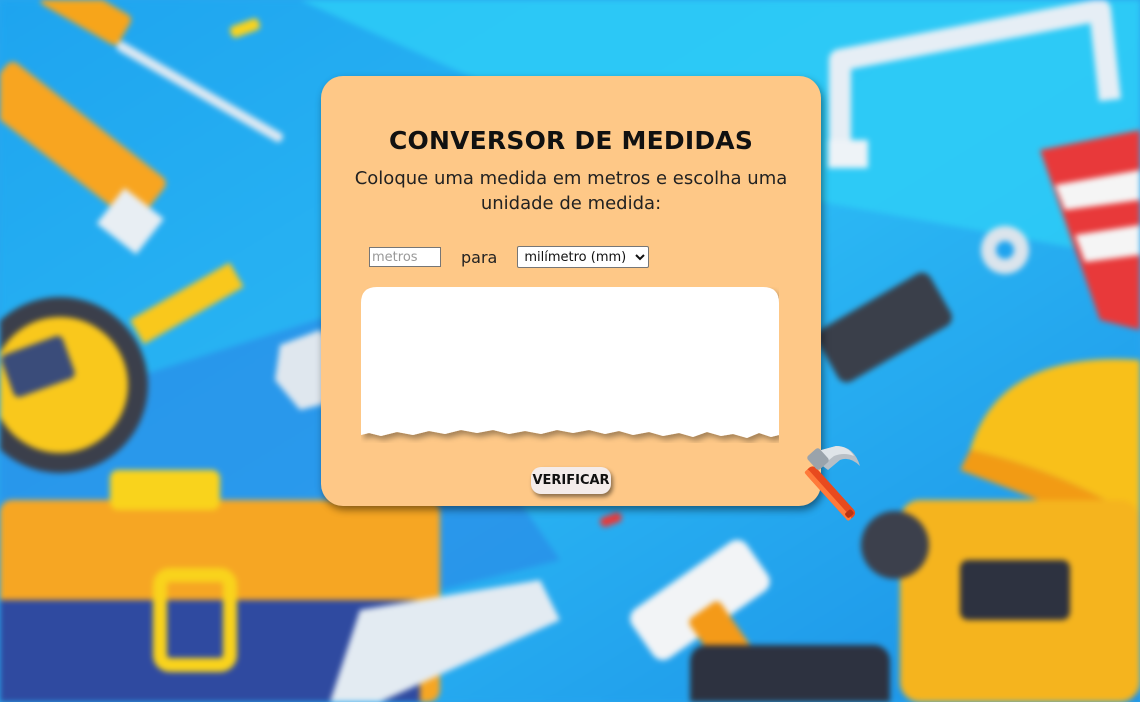 The height and width of the screenshot is (702, 1140). Describe the element at coordinates (405, 257) in the screenshot. I see `meters-input` at that location.